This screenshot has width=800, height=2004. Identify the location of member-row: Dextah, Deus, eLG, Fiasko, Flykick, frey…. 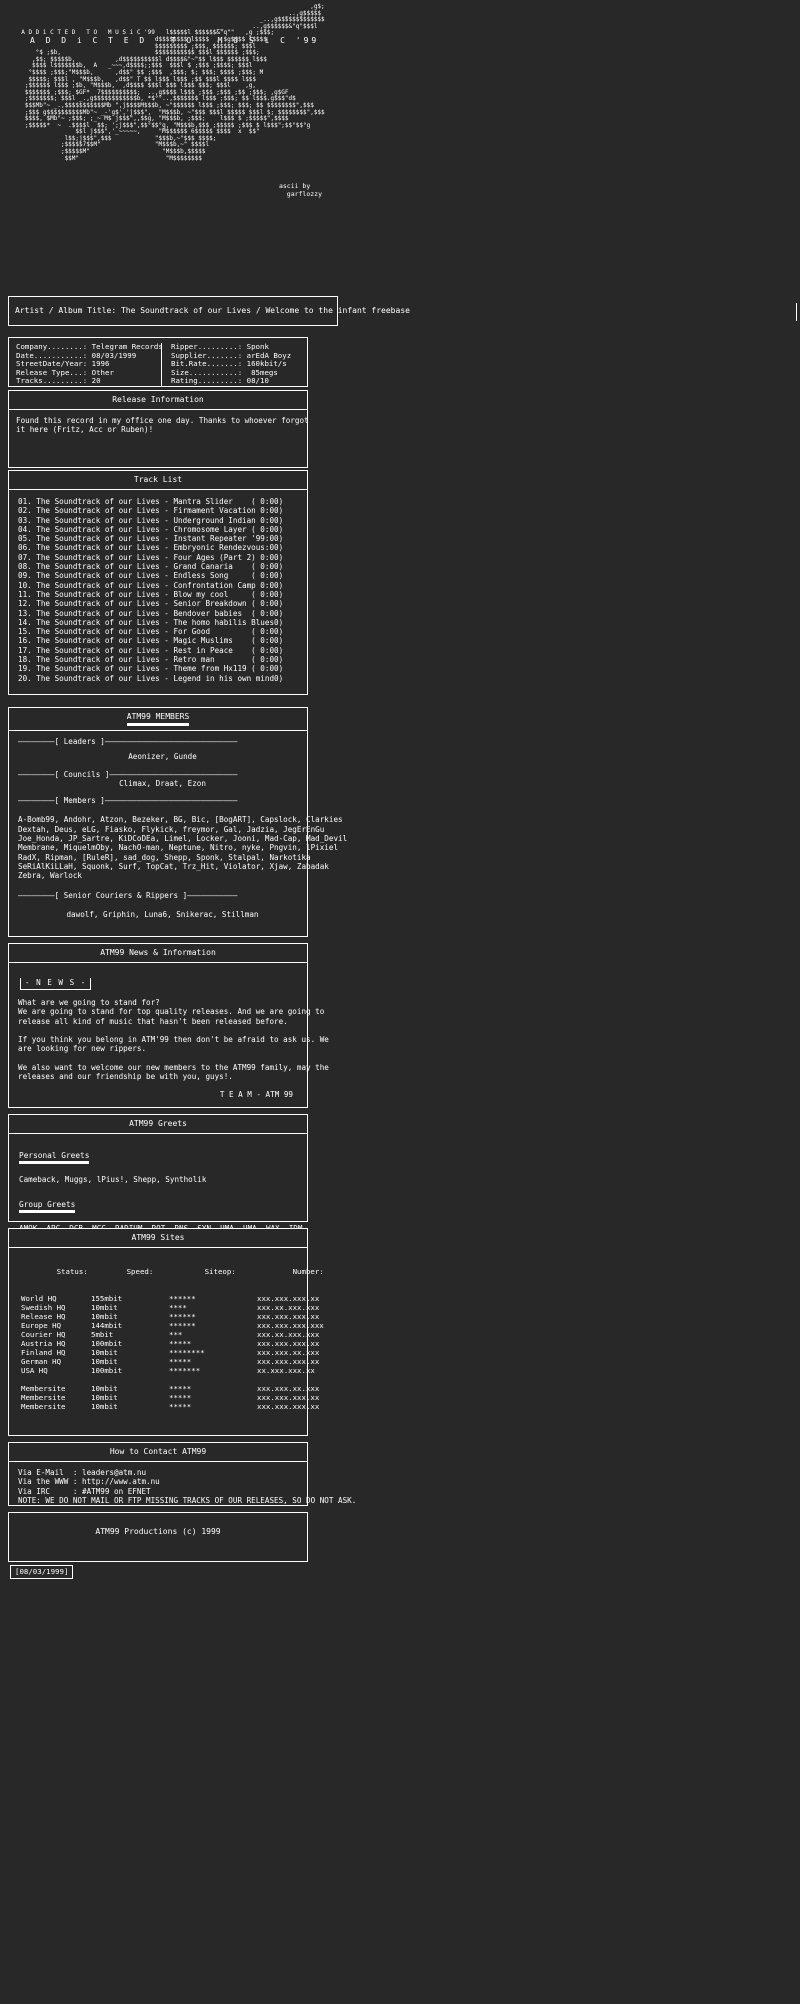
(171, 829).